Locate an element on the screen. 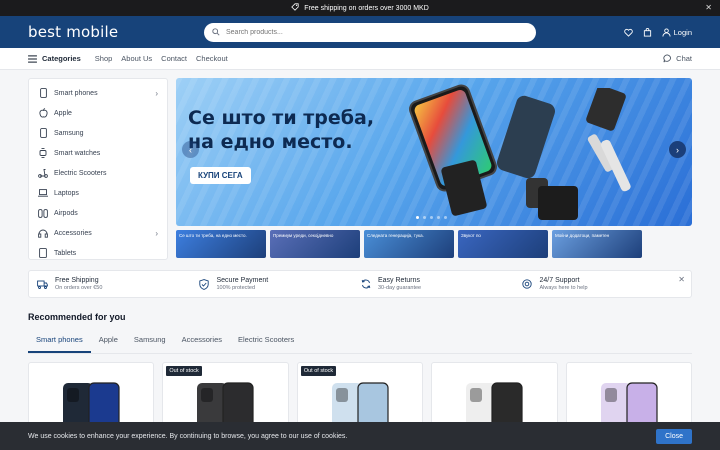 The width and height of the screenshot is (720, 450). heart-icon is located at coordinates (628, 32).